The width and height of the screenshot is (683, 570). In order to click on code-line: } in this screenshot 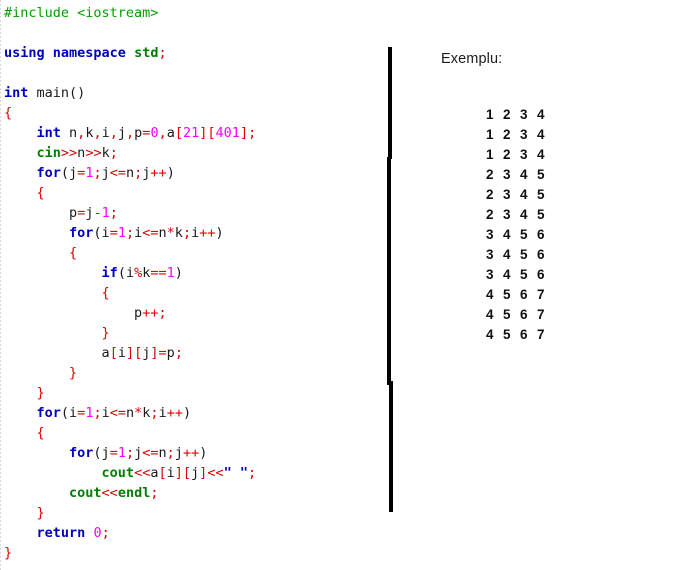, I will do `click(191, 393)`.